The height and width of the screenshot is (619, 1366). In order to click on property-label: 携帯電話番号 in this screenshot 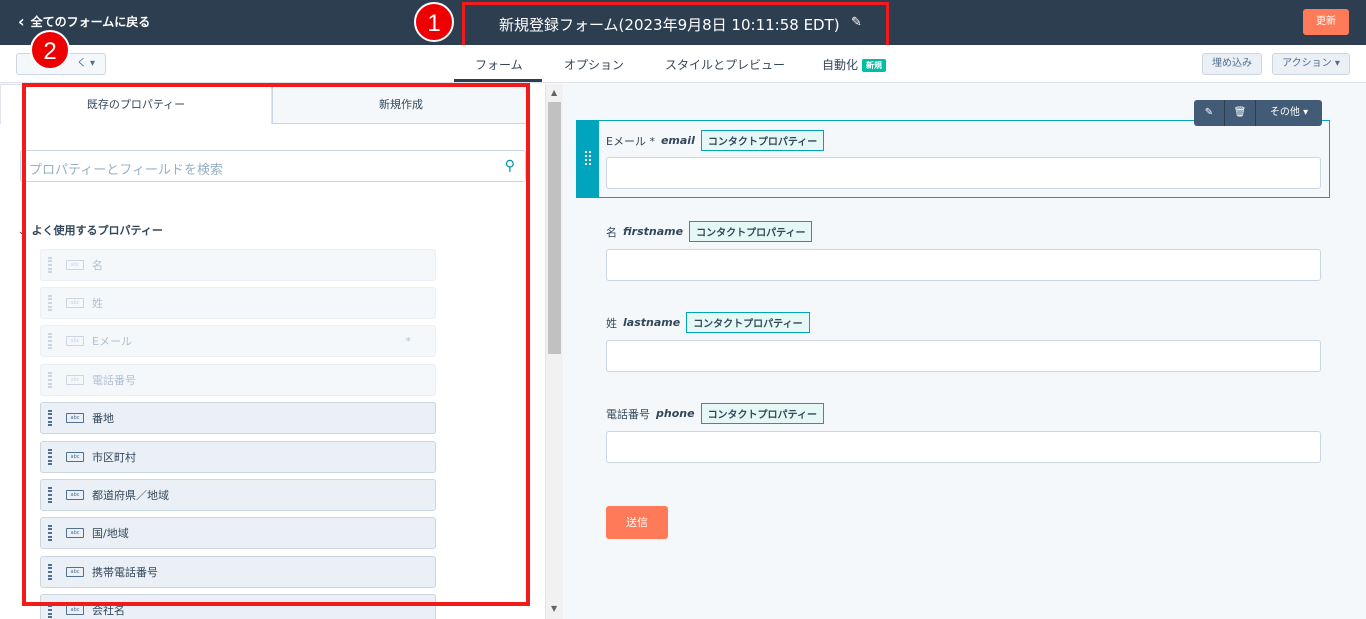, I will do `click(125, 572)`.